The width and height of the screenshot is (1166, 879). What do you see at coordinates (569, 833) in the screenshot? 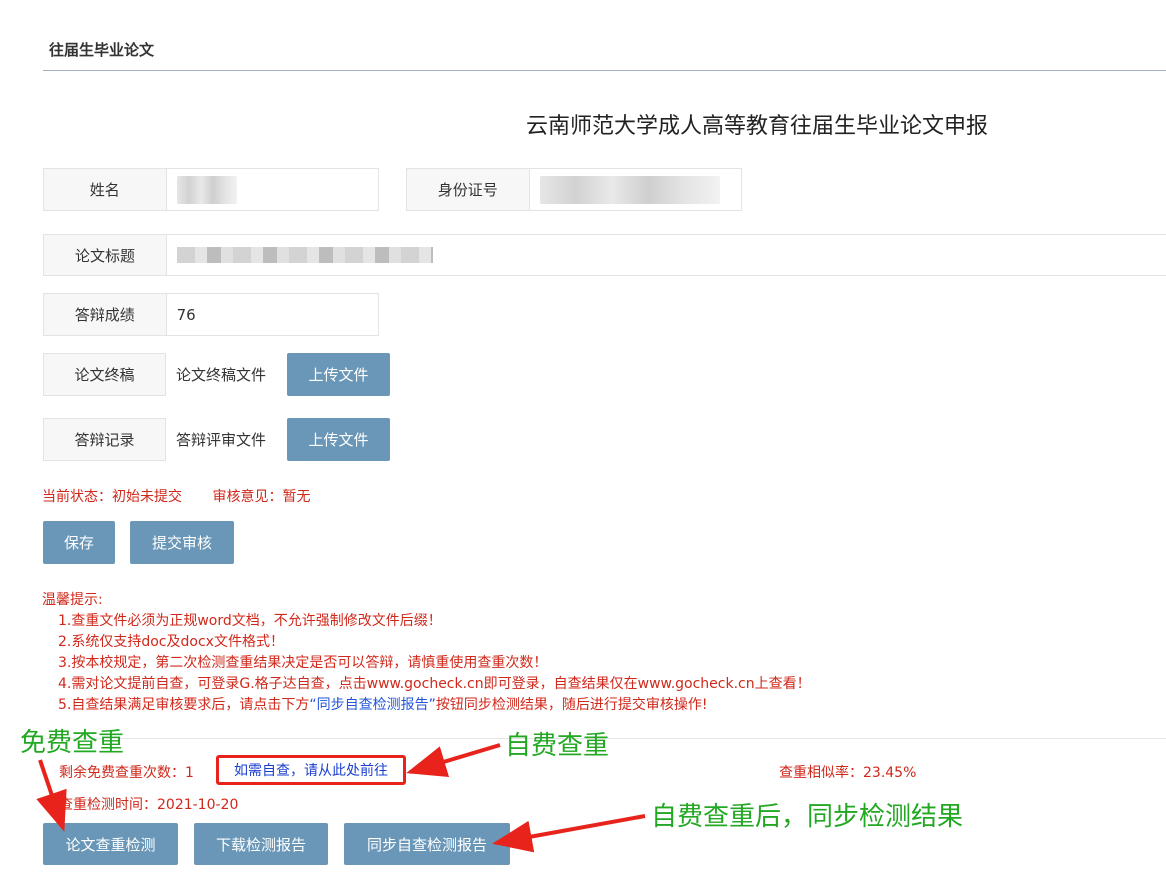
I see `arrow-sync-after` at bounding box center [569, 833].